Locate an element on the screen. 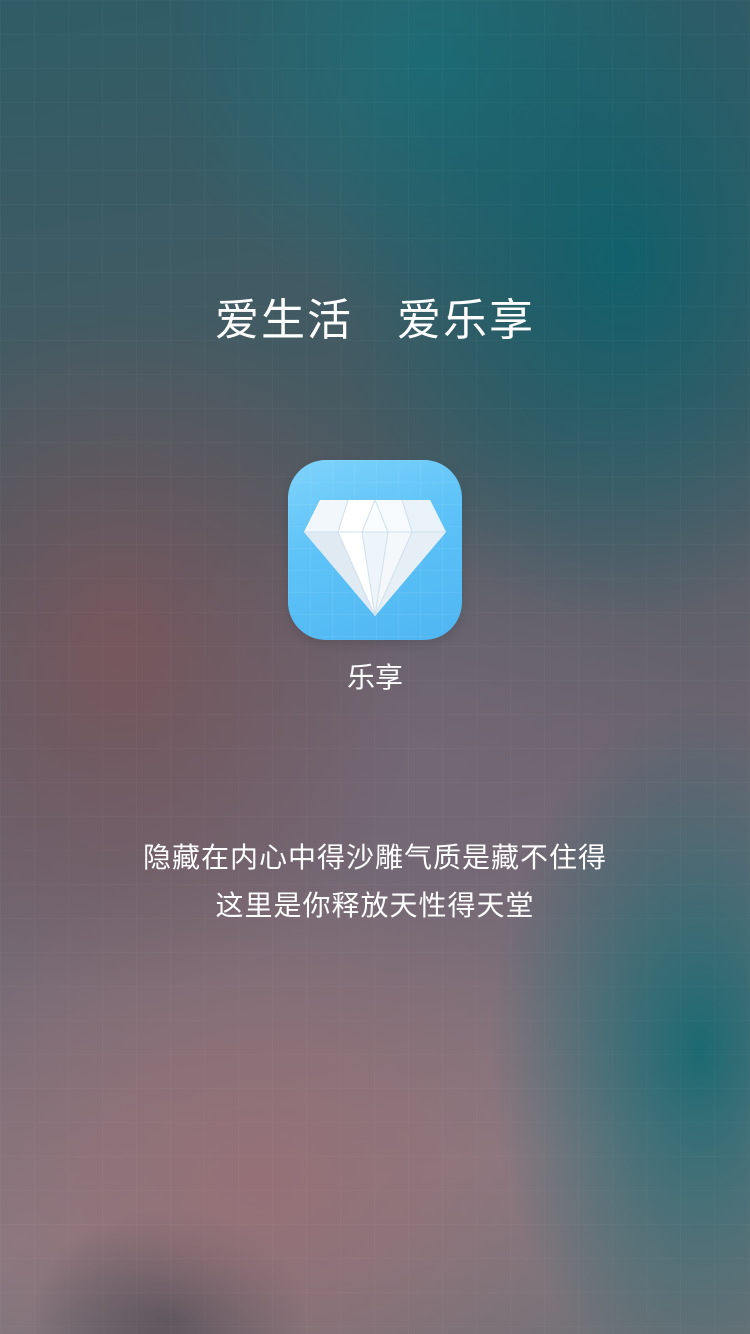 The height and width of the screenshot is (1334, 750). slogan-left: 爱生活 is located at coordinates (284, 320).